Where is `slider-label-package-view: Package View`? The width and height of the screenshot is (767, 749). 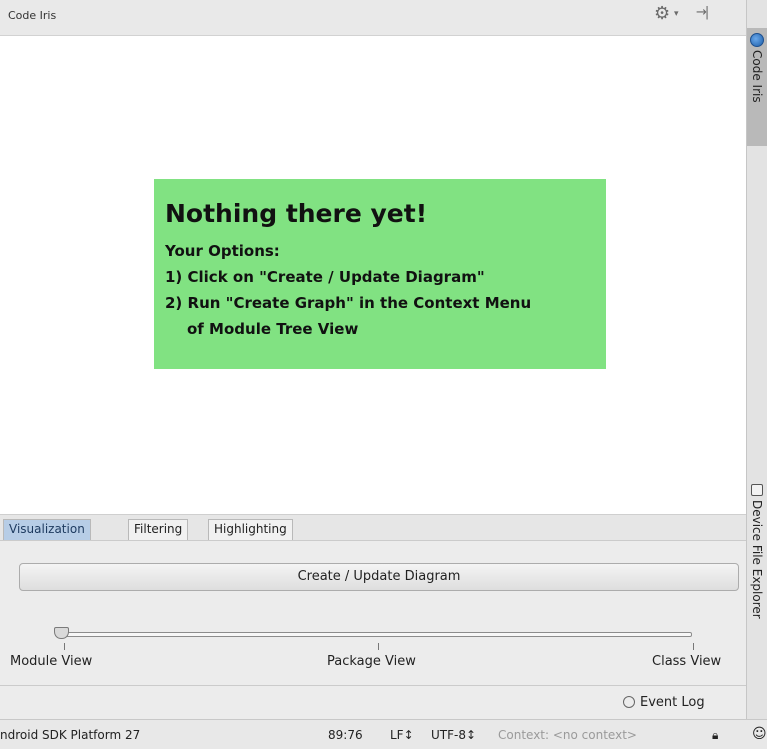
slider-label-package-view: Package View is located at coordinates (371, 661).